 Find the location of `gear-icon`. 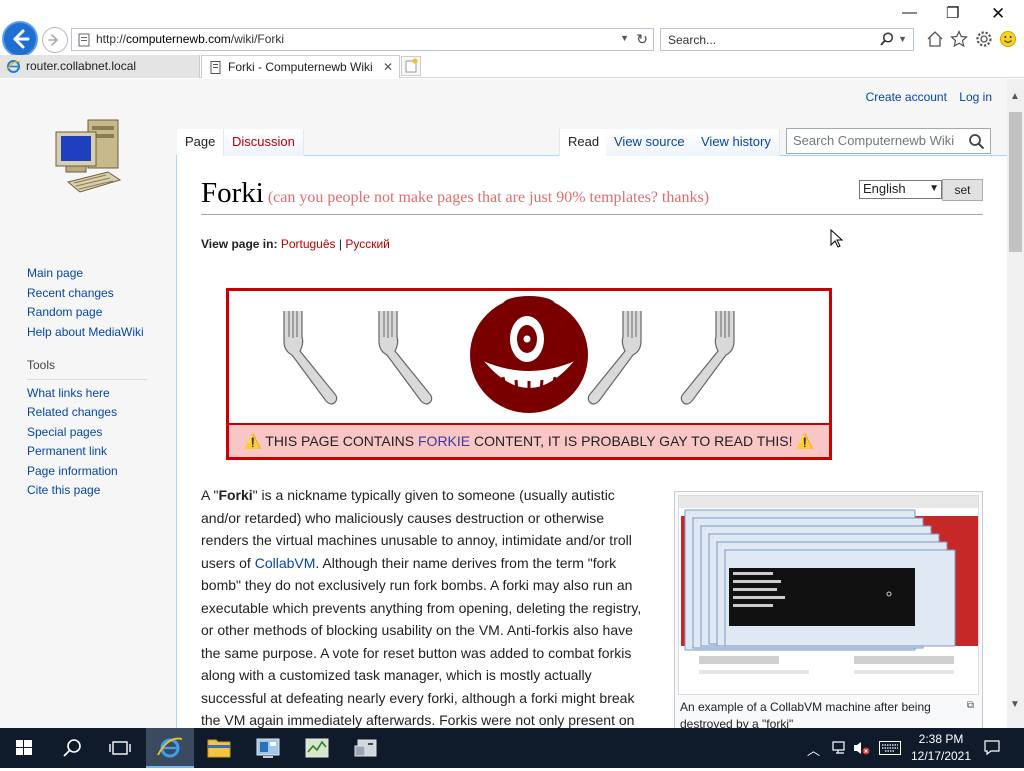

gear-icon is located at coordinates (984, 39).